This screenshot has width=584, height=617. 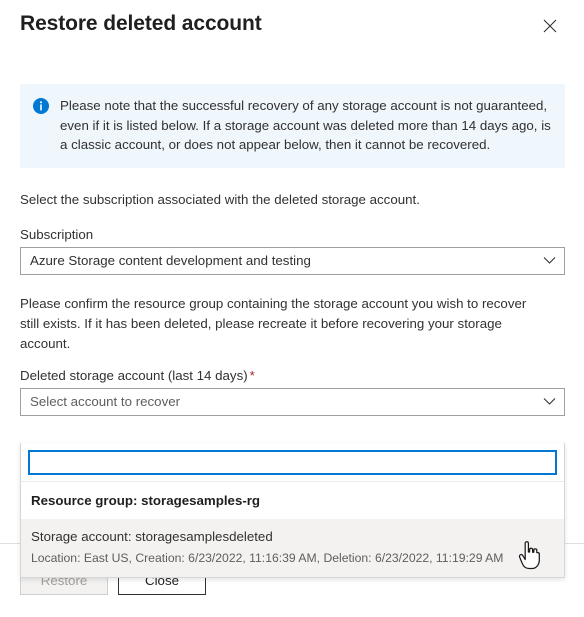 What do you see at coordinates (134, 375) in the screenshot?
I see `deleted-account-label-text: Deleted storage account (last 14 days)` at bounding box center [134, 375].